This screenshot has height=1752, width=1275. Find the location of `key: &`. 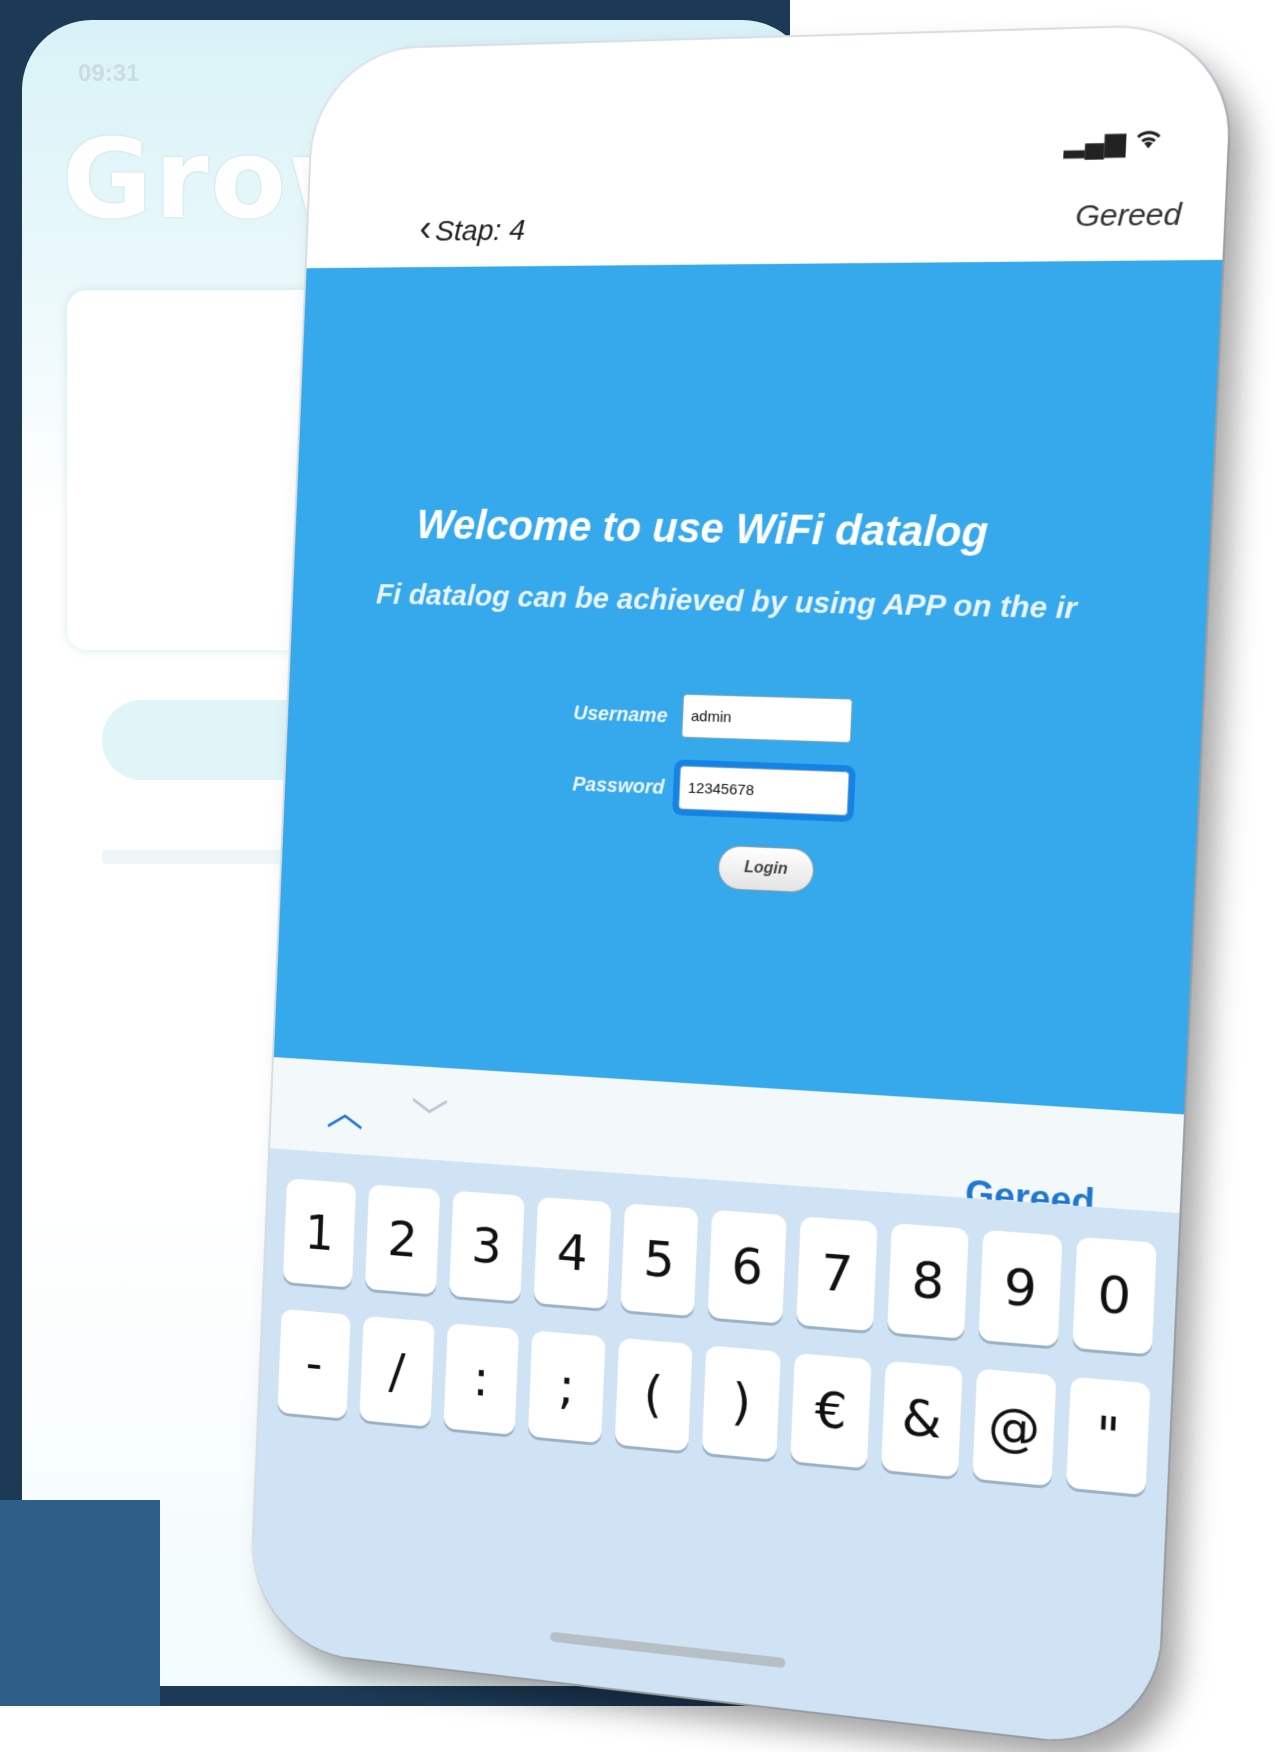

key: & is located at coordinates (921, 1419).